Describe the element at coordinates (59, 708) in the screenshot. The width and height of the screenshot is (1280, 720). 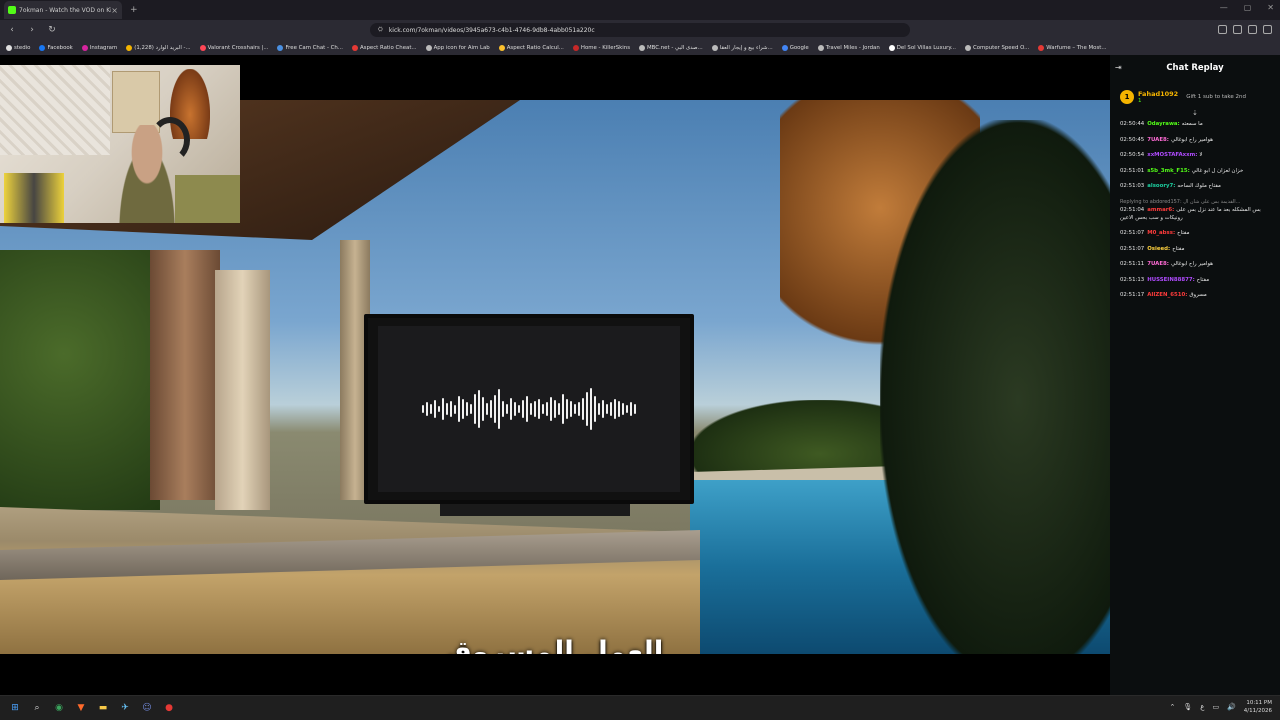
I see `chrome-icon: ◉` at that location.